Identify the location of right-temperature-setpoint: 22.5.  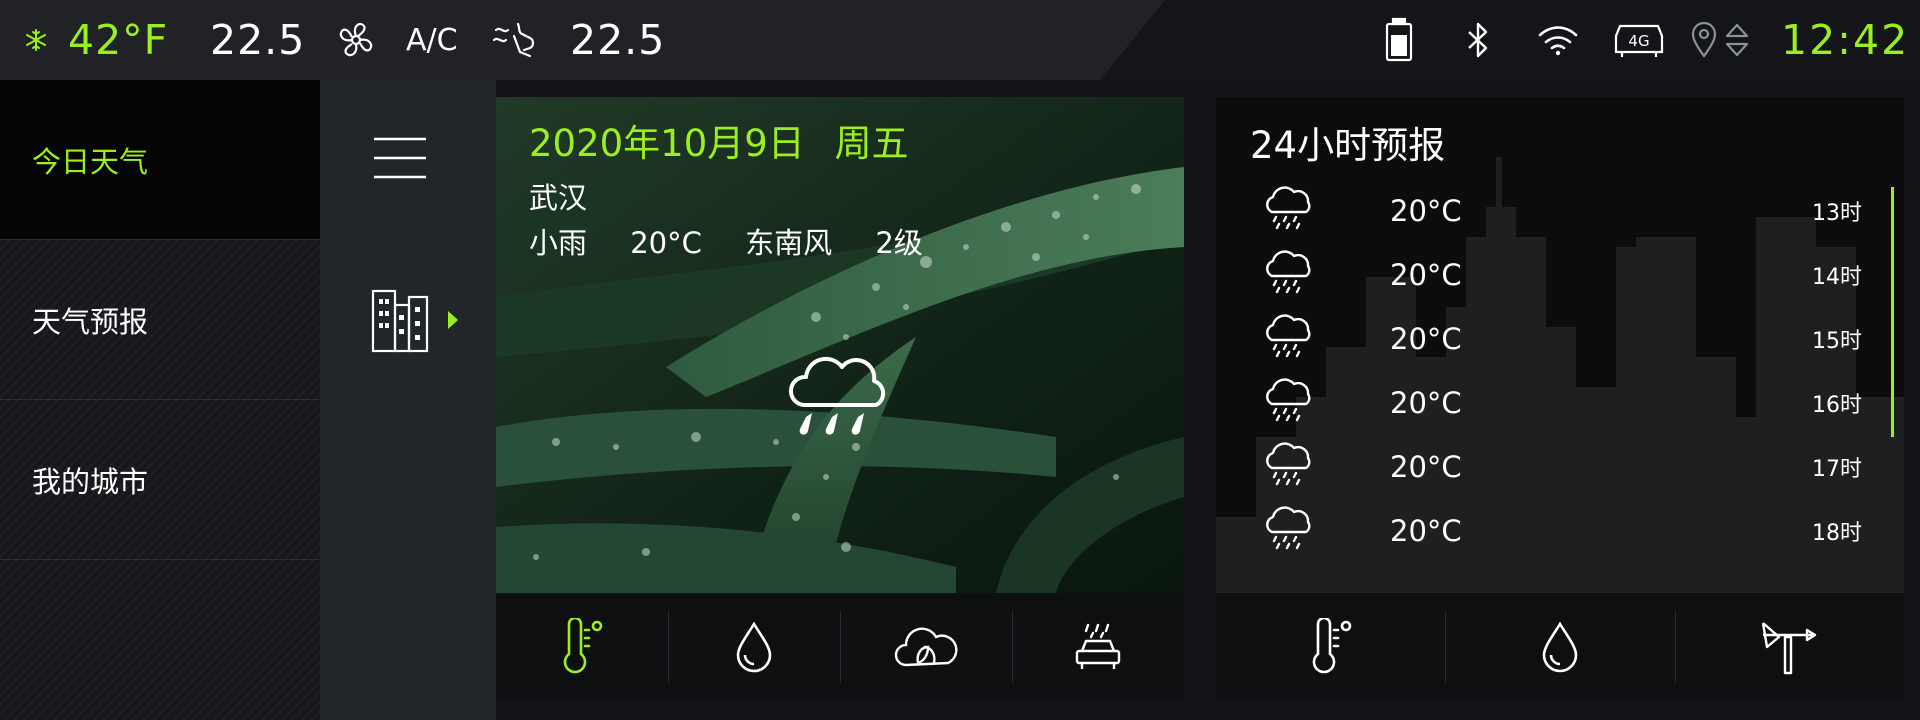
(617, 40).